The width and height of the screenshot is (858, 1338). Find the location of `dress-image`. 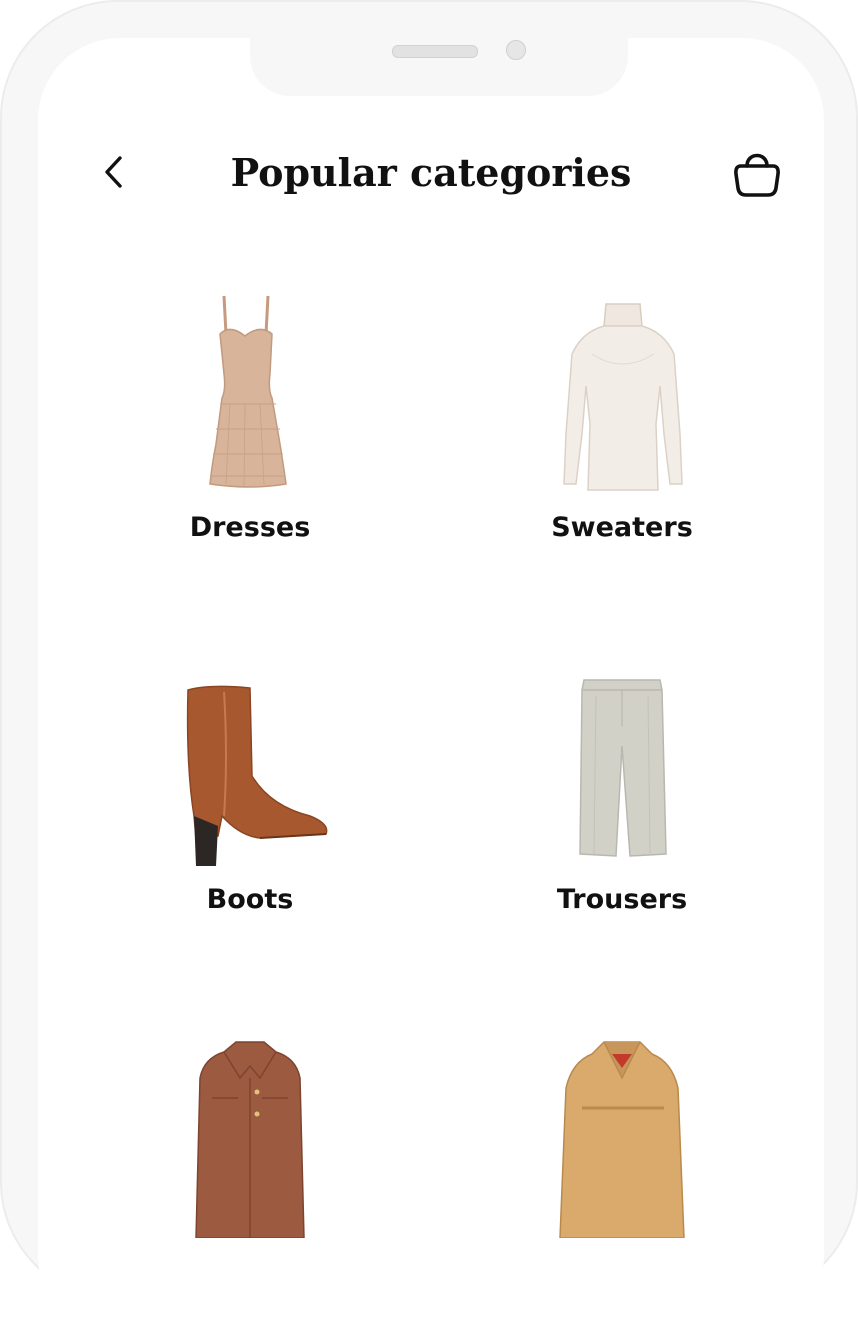

dress-image is located at coordinates (248, 391).